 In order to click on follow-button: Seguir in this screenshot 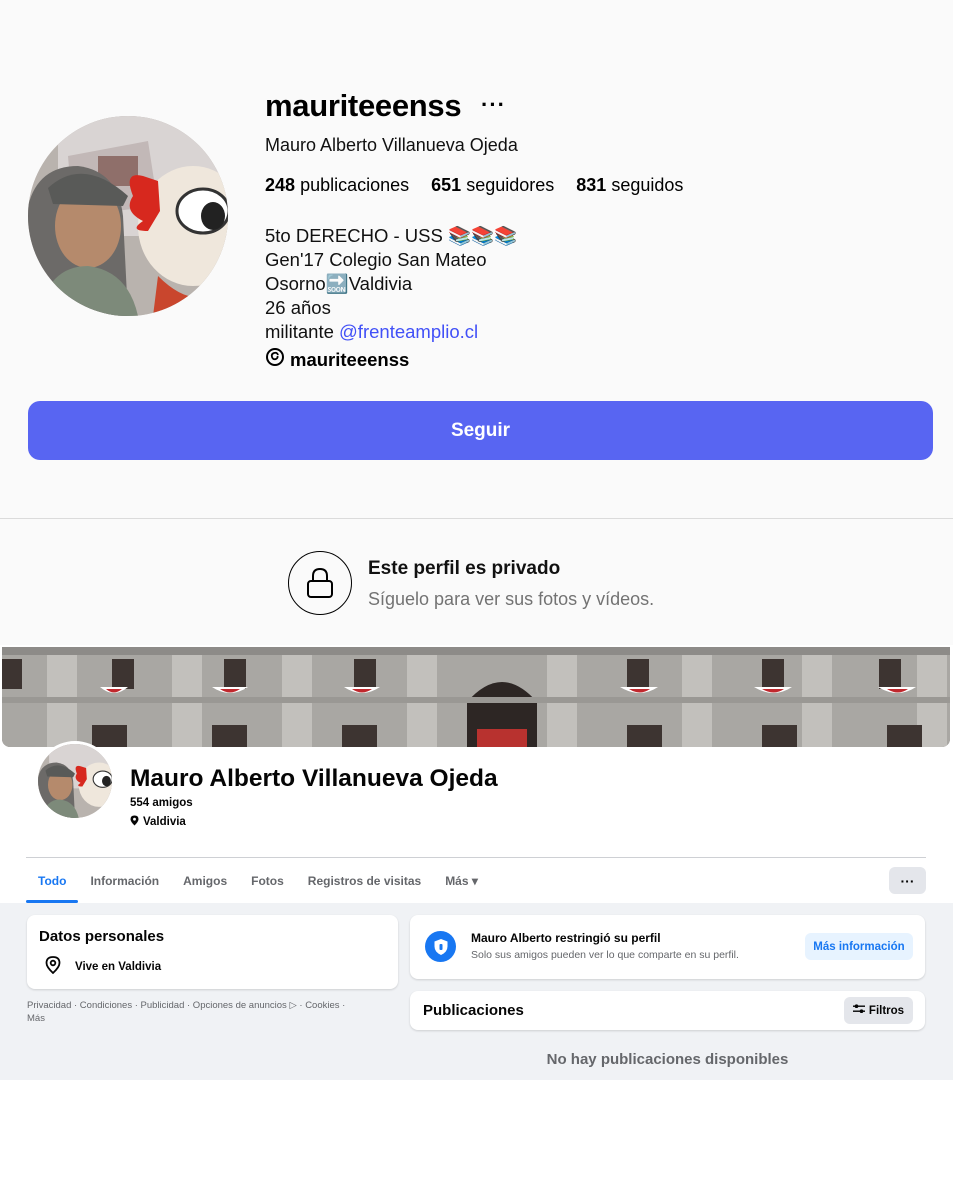, I will do `click(480, 430)`.